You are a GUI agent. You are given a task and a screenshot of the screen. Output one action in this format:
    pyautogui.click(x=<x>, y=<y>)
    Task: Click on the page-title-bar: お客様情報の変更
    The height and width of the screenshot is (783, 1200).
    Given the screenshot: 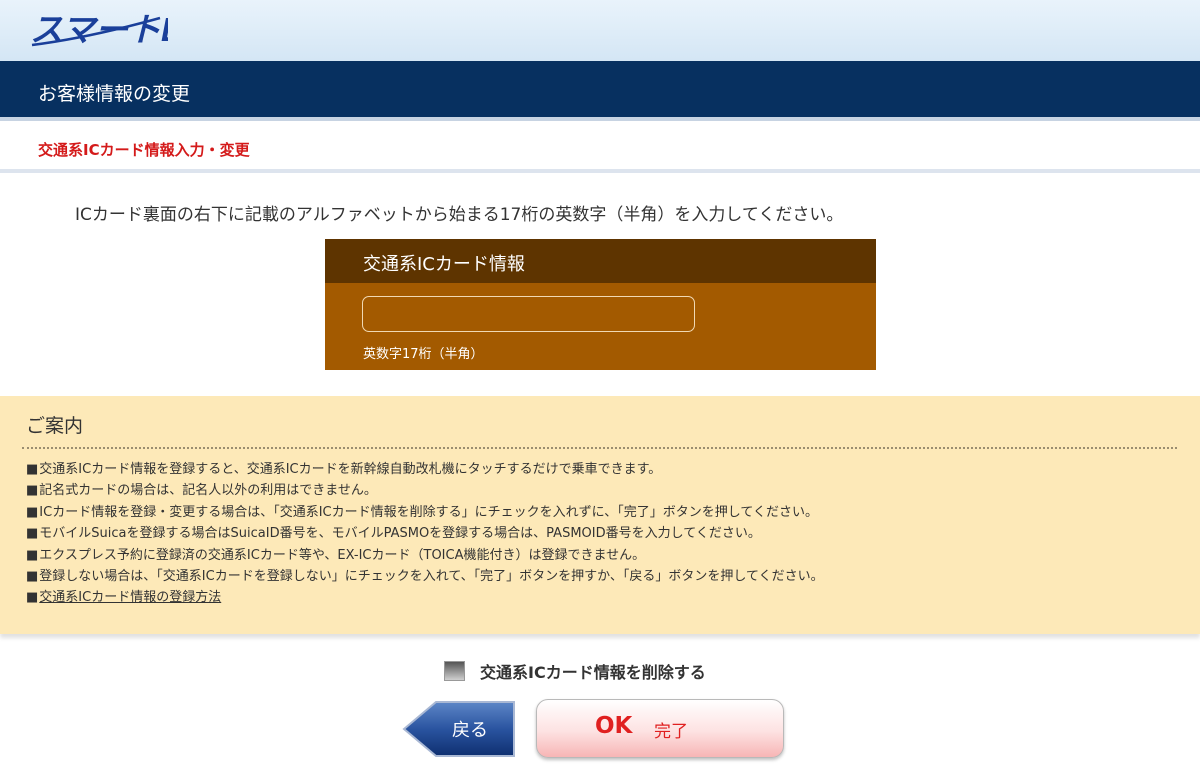 What is the action you would take?
    pyautogui.click(x=600, y=91)
    